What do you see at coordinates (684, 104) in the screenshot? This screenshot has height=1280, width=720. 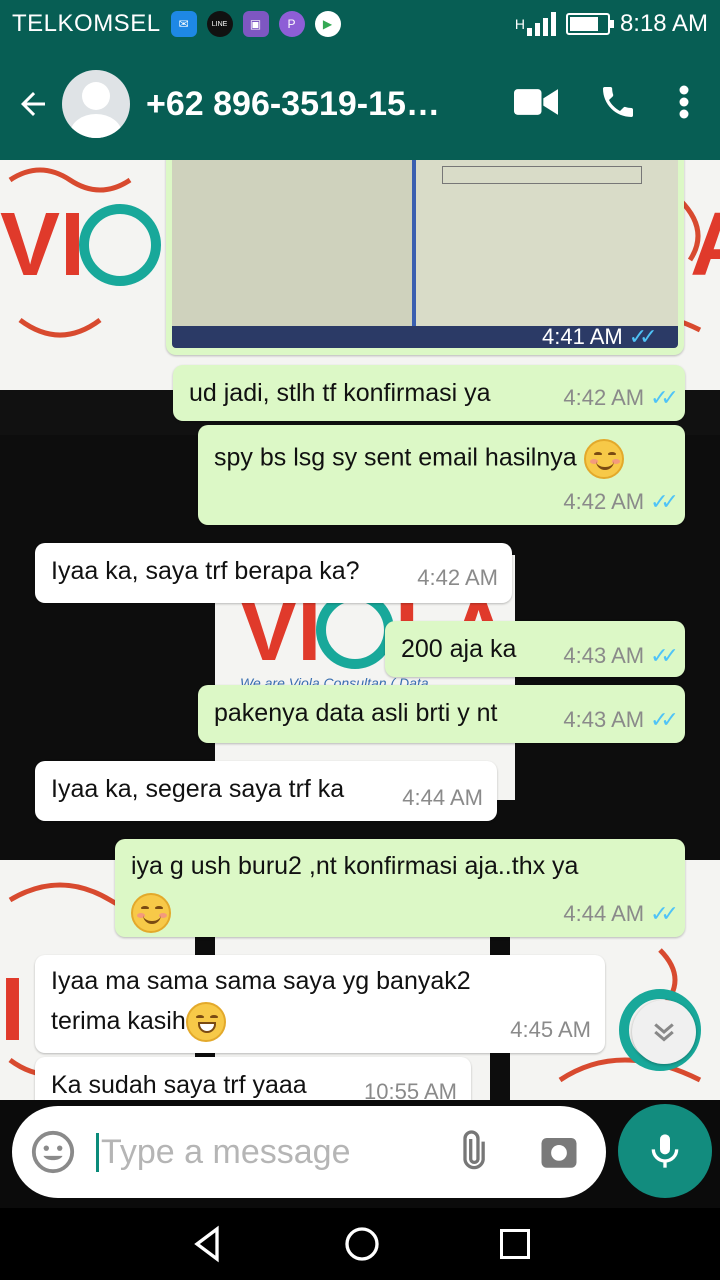 I see `more-vert-icon` at bounding box center [684, 104].